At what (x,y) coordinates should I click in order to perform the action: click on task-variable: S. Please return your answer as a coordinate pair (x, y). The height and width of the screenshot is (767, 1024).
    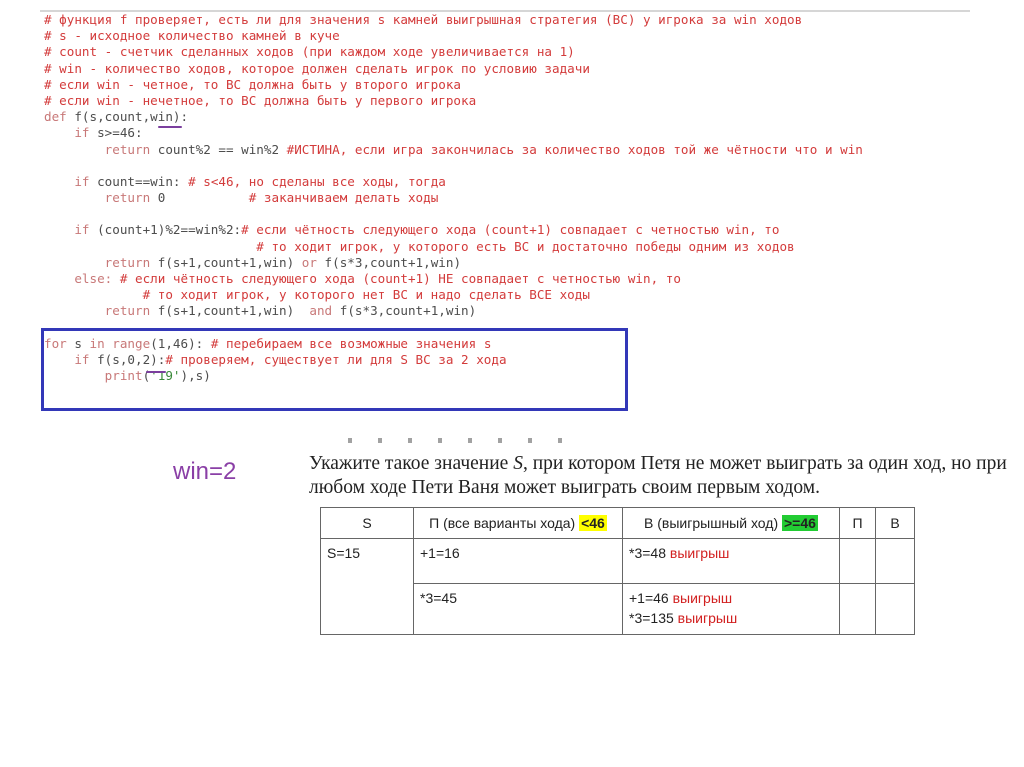
    Looking at the image, I should click on (518, 463).